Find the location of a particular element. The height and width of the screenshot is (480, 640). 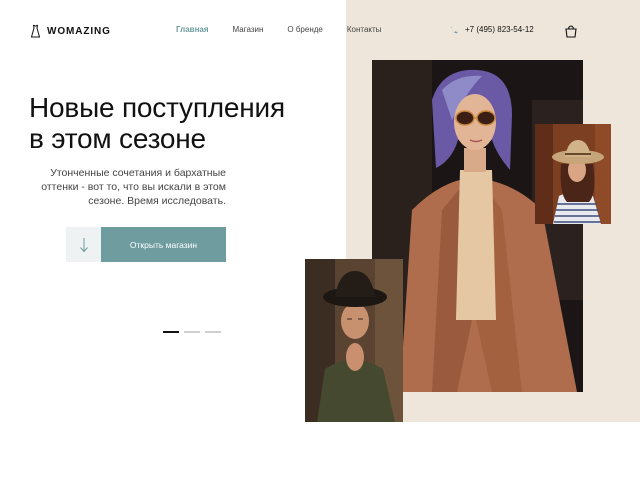

hero-photo-bottom is located at coordinates (354, 340).